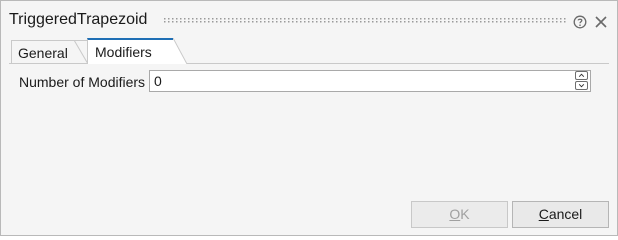  I want to click on ok-button: OK, so click(459, 214).